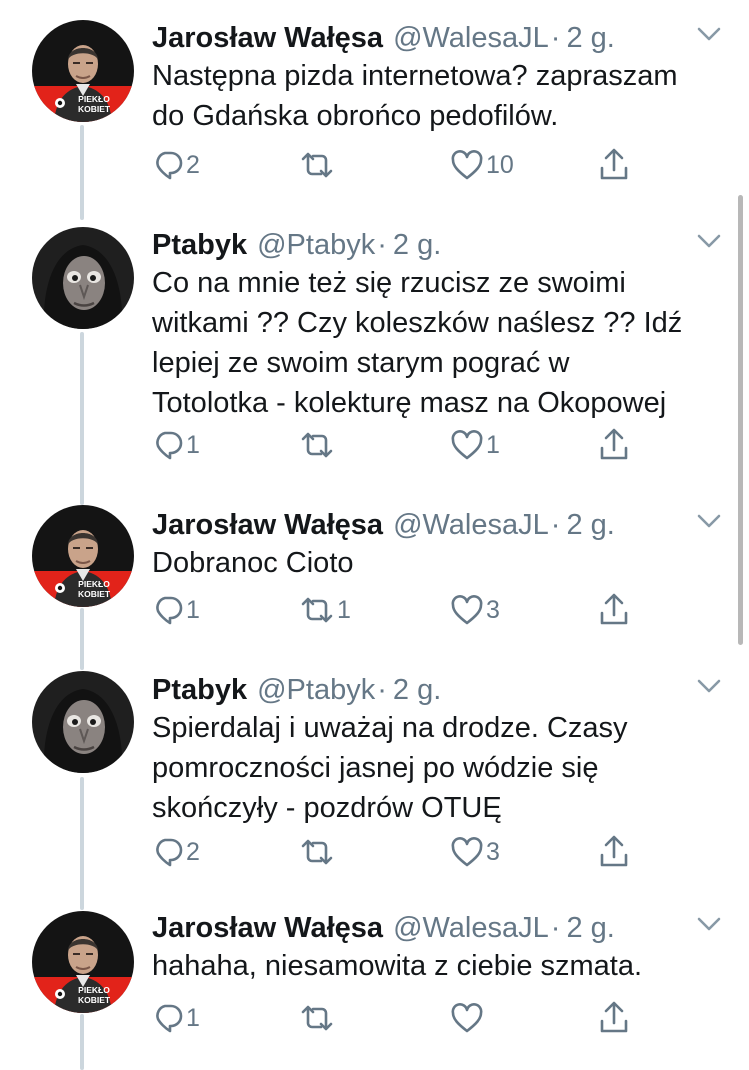 The height and width of the screenshot is (1070, 749). What do you see at coordinates (397, 966) in the screenshot?
I see `tweet-text-line: hahaha, niesamowita z ciebie szmata.` at bounding box center [397, 966].